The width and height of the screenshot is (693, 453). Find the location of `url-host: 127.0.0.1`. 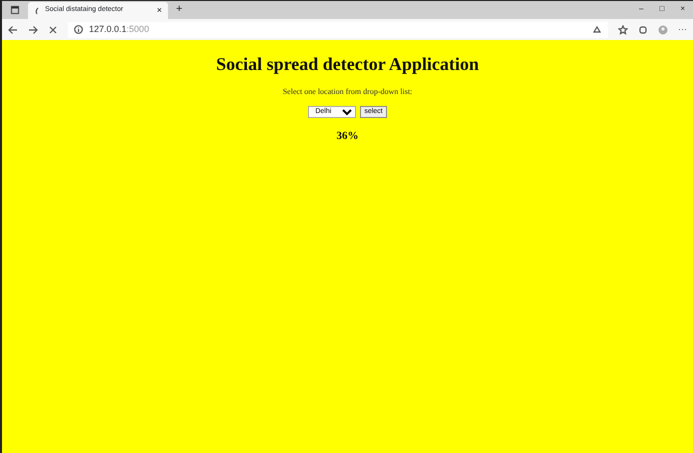

url-host: 127.0.0.1 is located at coordinates (108, 29).